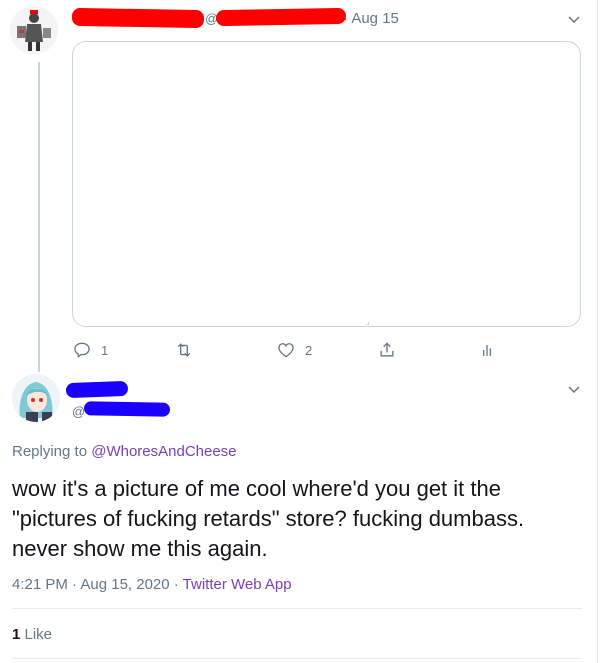 This screenshot has width=603, height=663. I want to click on reply-tweet-avatar, so click(36, 398).